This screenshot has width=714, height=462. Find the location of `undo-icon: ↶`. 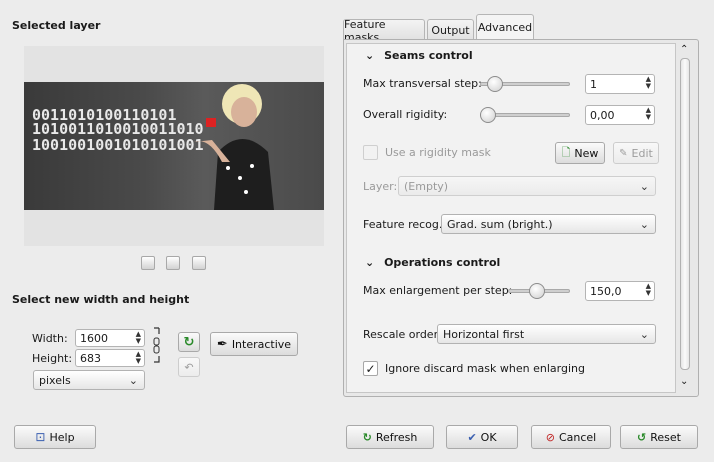

undo-icon: ↶ is located at coordinates (189, 367).